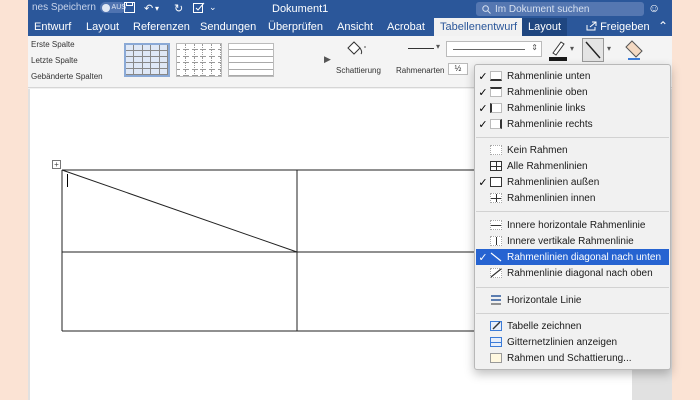 The image size is (700, 400). Describe the element at coordinates (572, 108) in the screenshot. I see `menu-item-border-left: ✓ Rahmenlinie links` at that location.